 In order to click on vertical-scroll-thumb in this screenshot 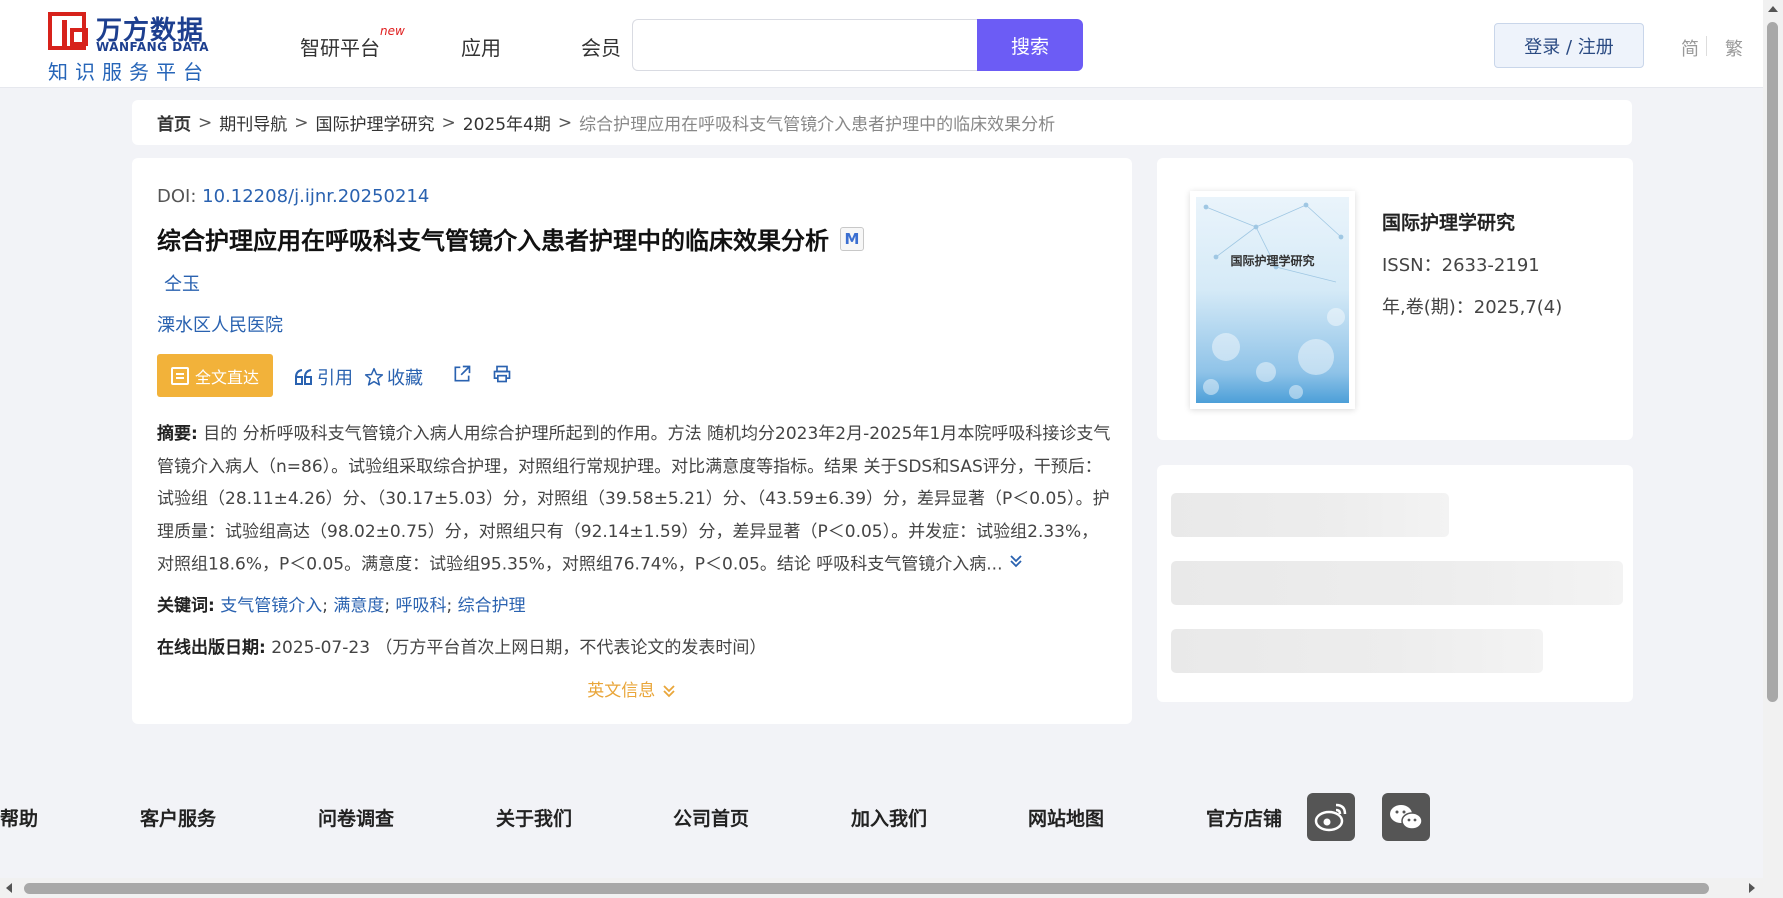, I will do `click(1772, 362)`.